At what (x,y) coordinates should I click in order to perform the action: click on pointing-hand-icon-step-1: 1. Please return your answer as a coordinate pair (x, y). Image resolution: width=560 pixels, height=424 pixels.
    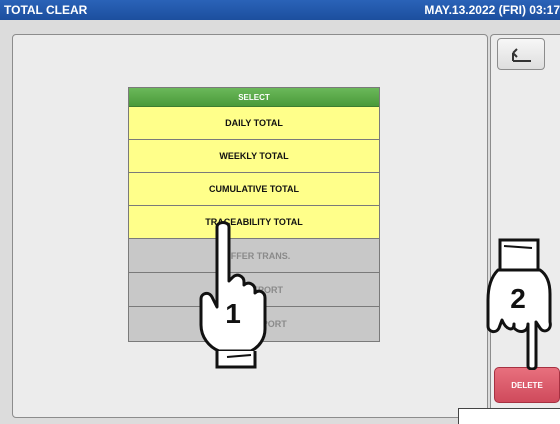
    Looking at the image, I should click on (233, 295).